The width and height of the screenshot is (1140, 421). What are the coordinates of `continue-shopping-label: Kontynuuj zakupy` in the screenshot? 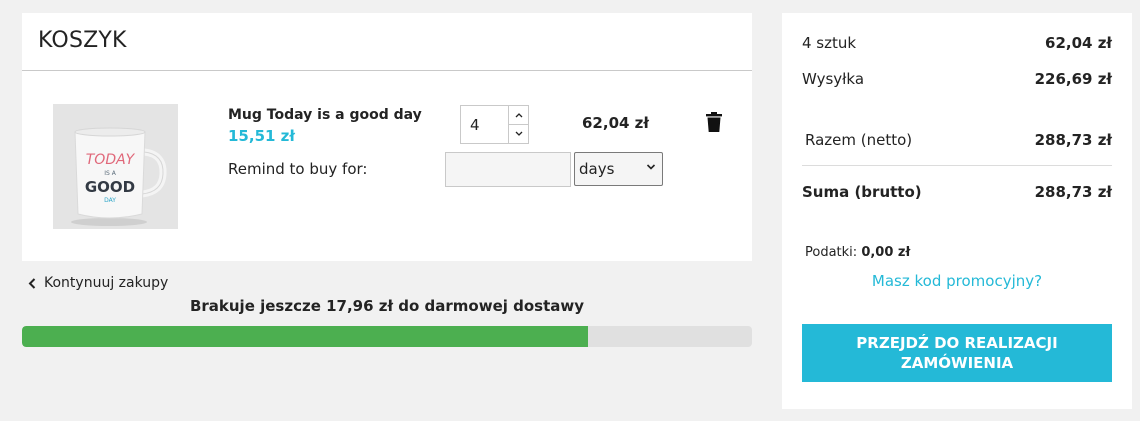 It's located at (106, 283).